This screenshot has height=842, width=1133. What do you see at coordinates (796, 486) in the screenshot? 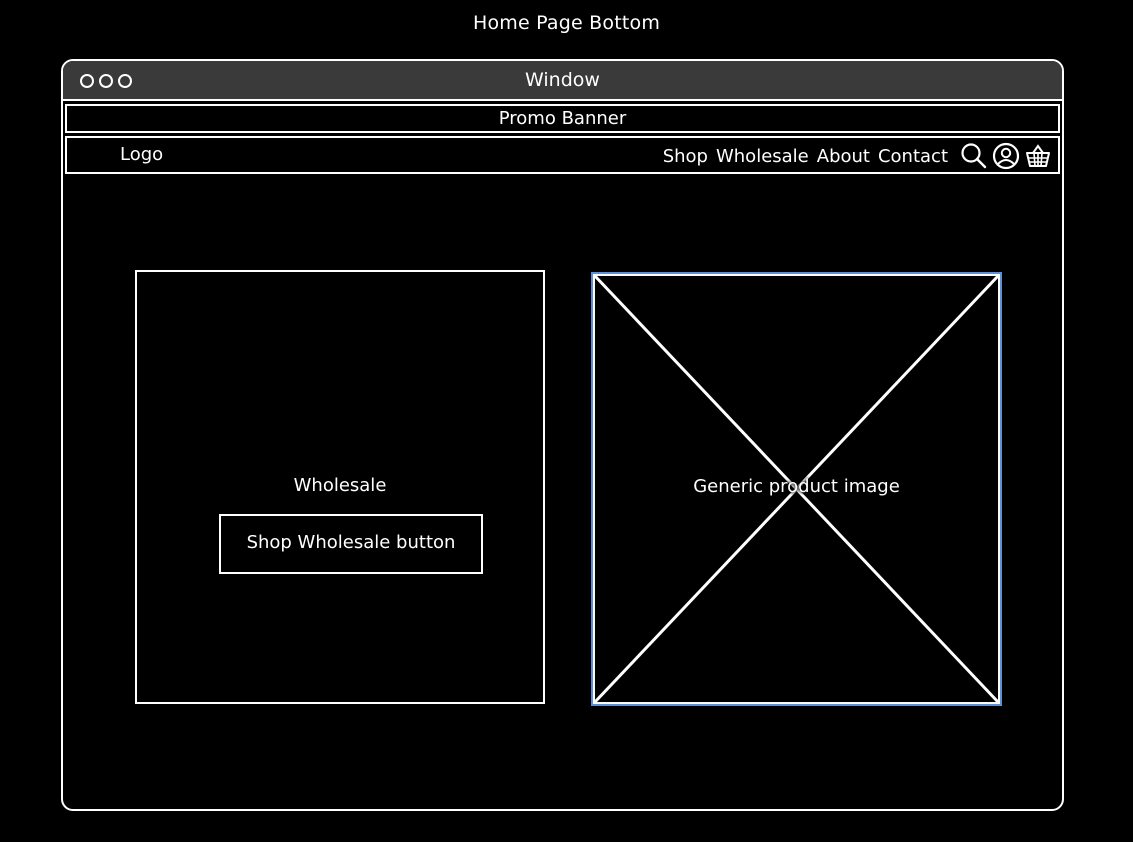
I see `product-image-label: Generic product image` at bounding box center [796, 486].